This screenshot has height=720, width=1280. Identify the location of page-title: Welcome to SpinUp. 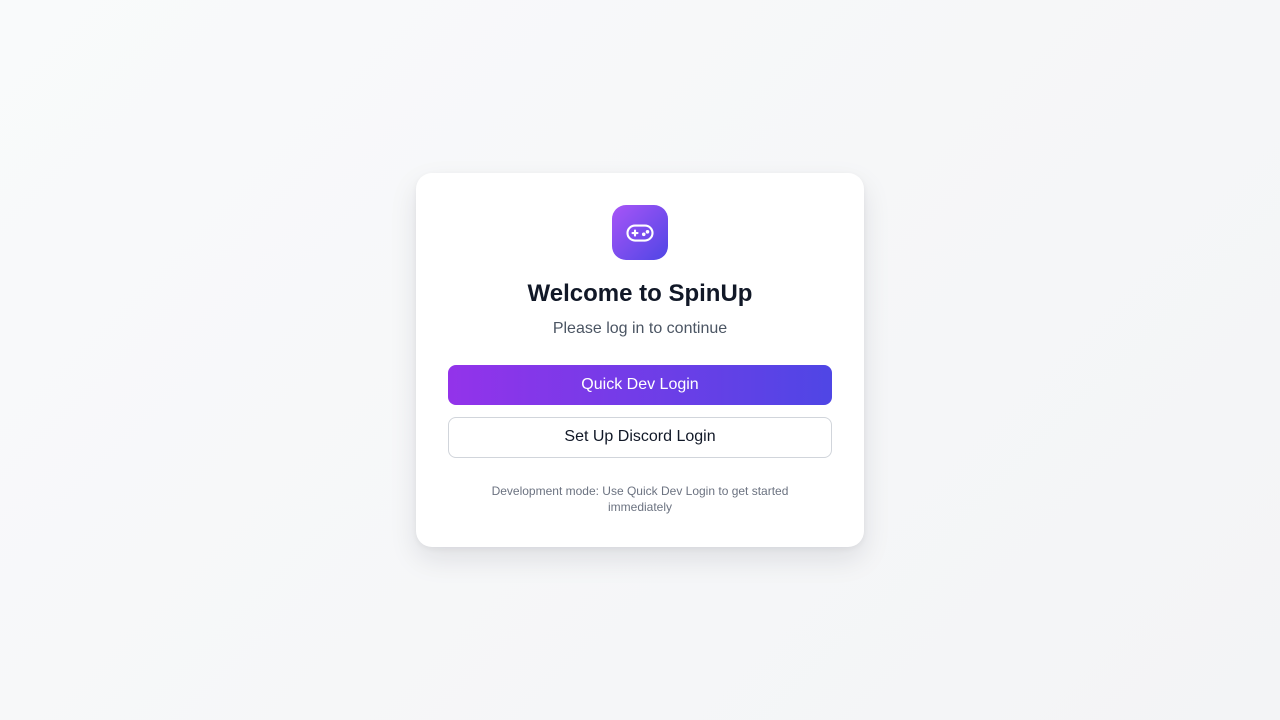
(640, 294).